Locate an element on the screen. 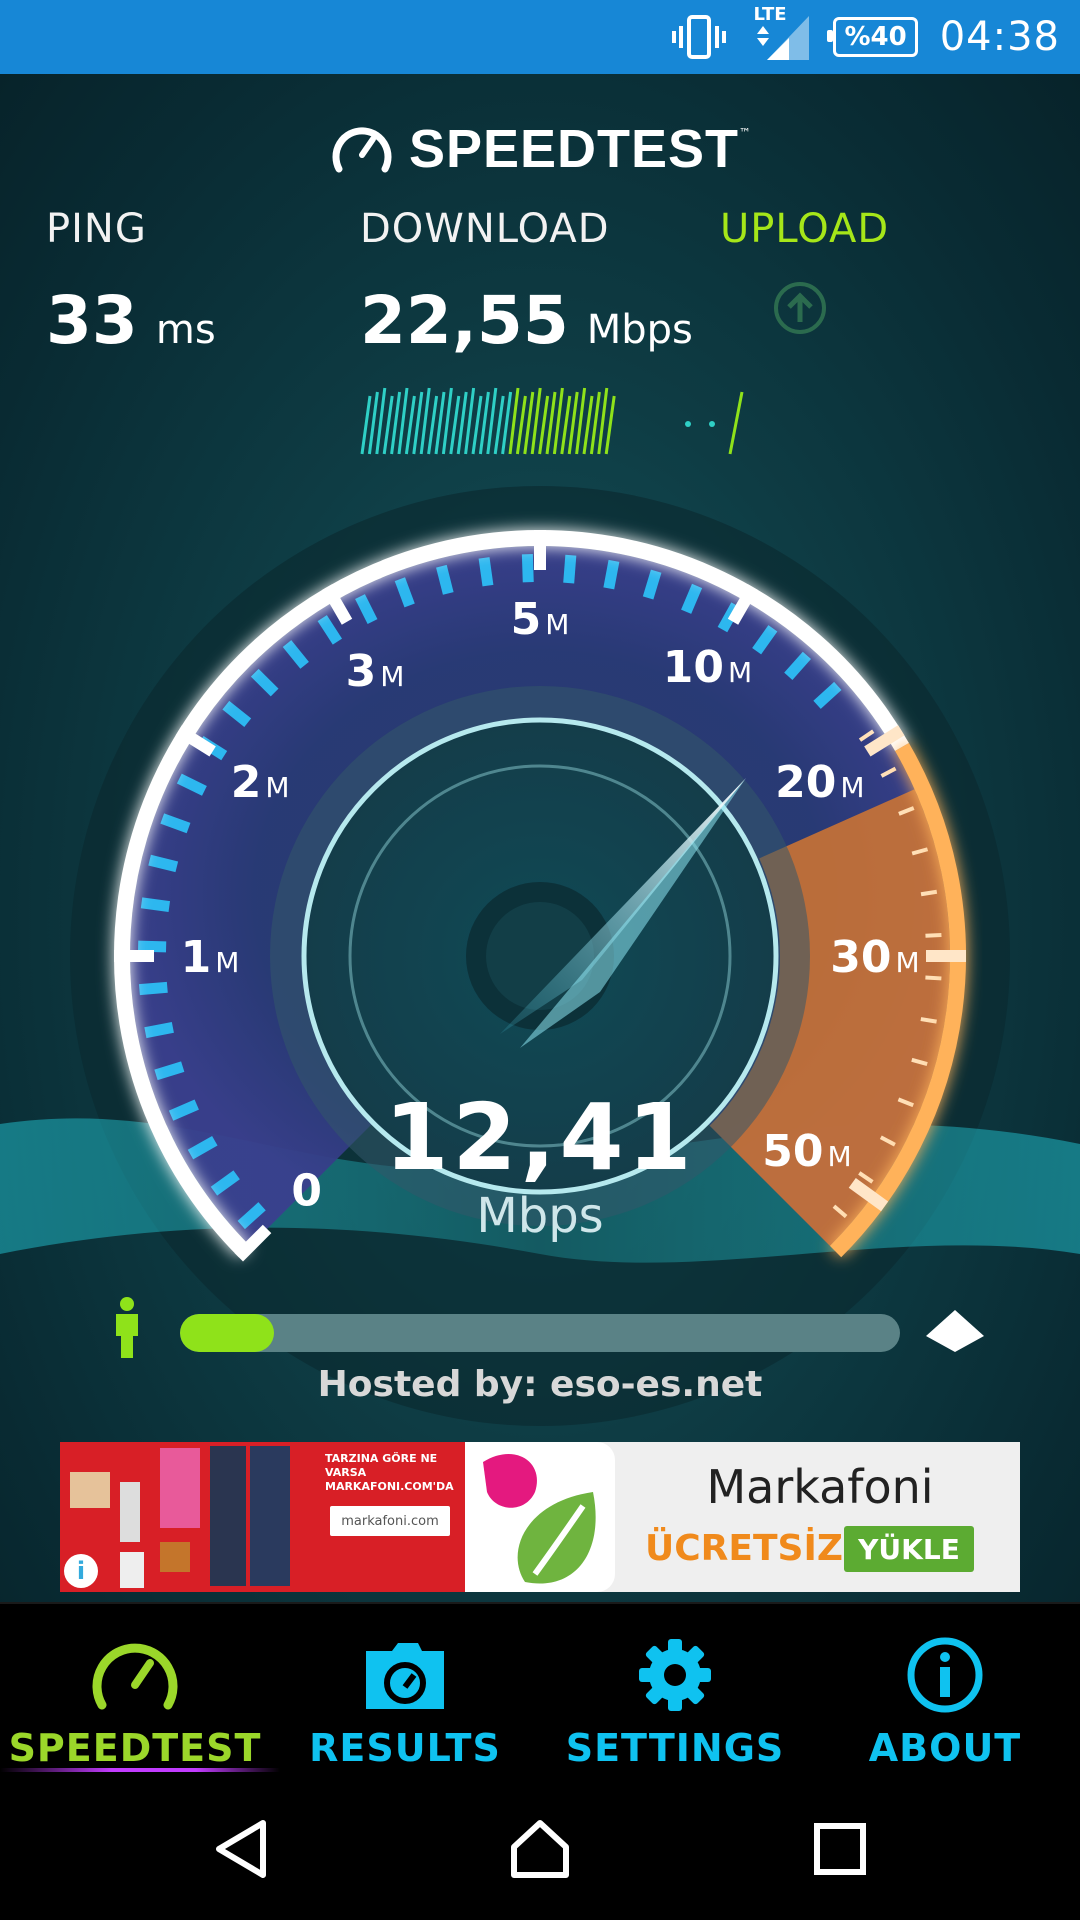 The image size is (1080, 1920). person-icon is located at coordinates (127, 1330).